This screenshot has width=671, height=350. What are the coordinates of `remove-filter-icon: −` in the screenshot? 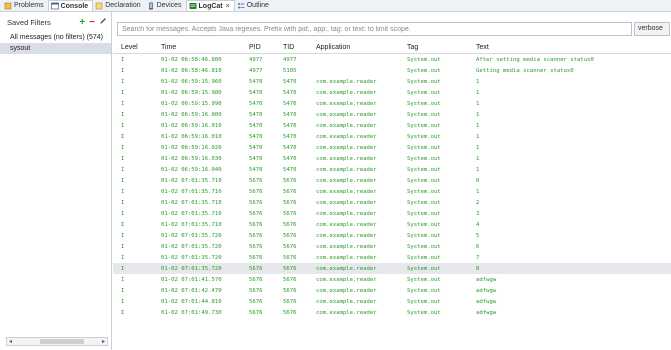 It's located at (92, 22).